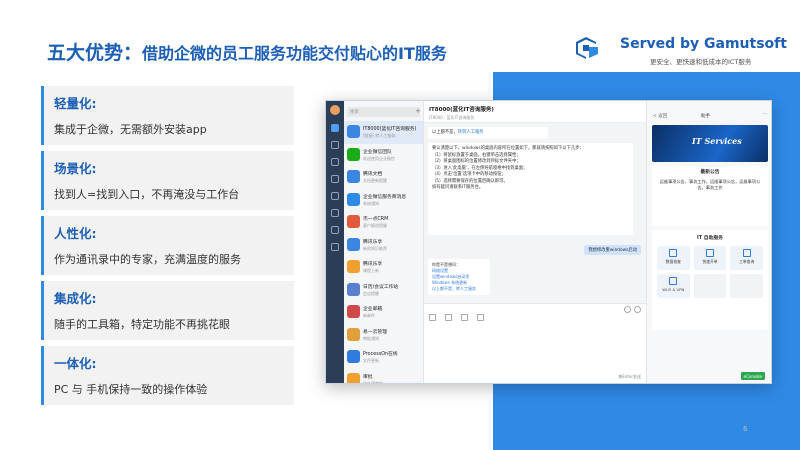  Describe the element at coordinates (142, 324) in the screenshot. I see `feature-desc: 随手的工具箱，特定功能不再挑花眼` at that location.